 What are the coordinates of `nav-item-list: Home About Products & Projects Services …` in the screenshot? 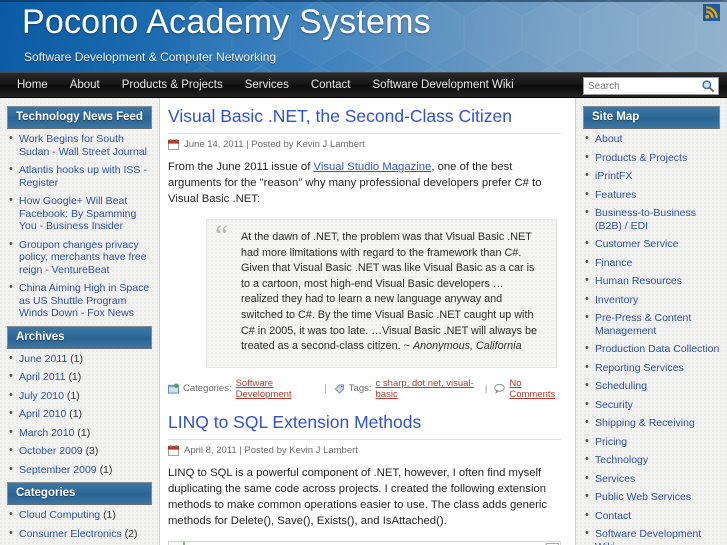 It's located at (262, 85).